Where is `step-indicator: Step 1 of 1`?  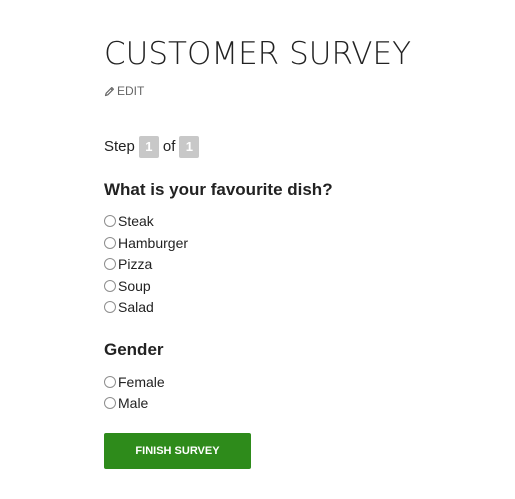 step-indicator: Step 1 of 1 is located at coordinates (299, 146).